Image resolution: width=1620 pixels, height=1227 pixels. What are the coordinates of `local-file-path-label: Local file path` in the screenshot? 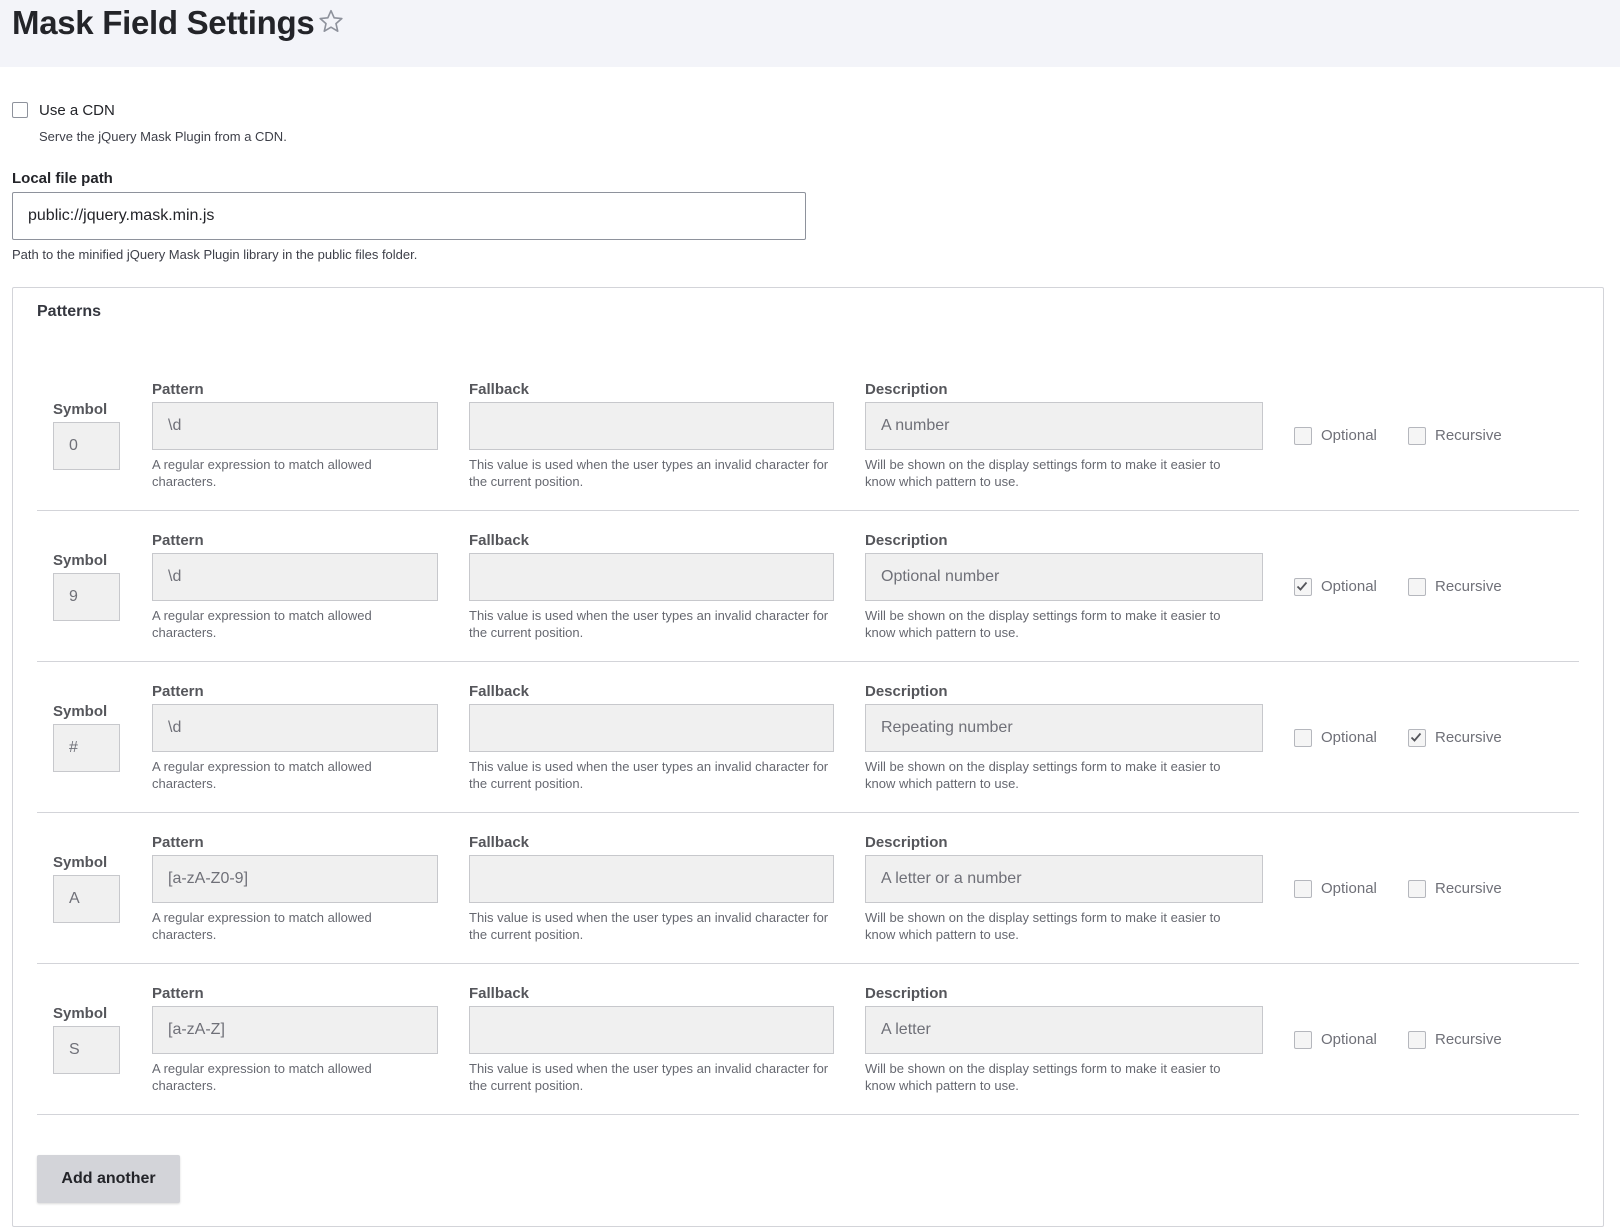 It's located at (62, 178).